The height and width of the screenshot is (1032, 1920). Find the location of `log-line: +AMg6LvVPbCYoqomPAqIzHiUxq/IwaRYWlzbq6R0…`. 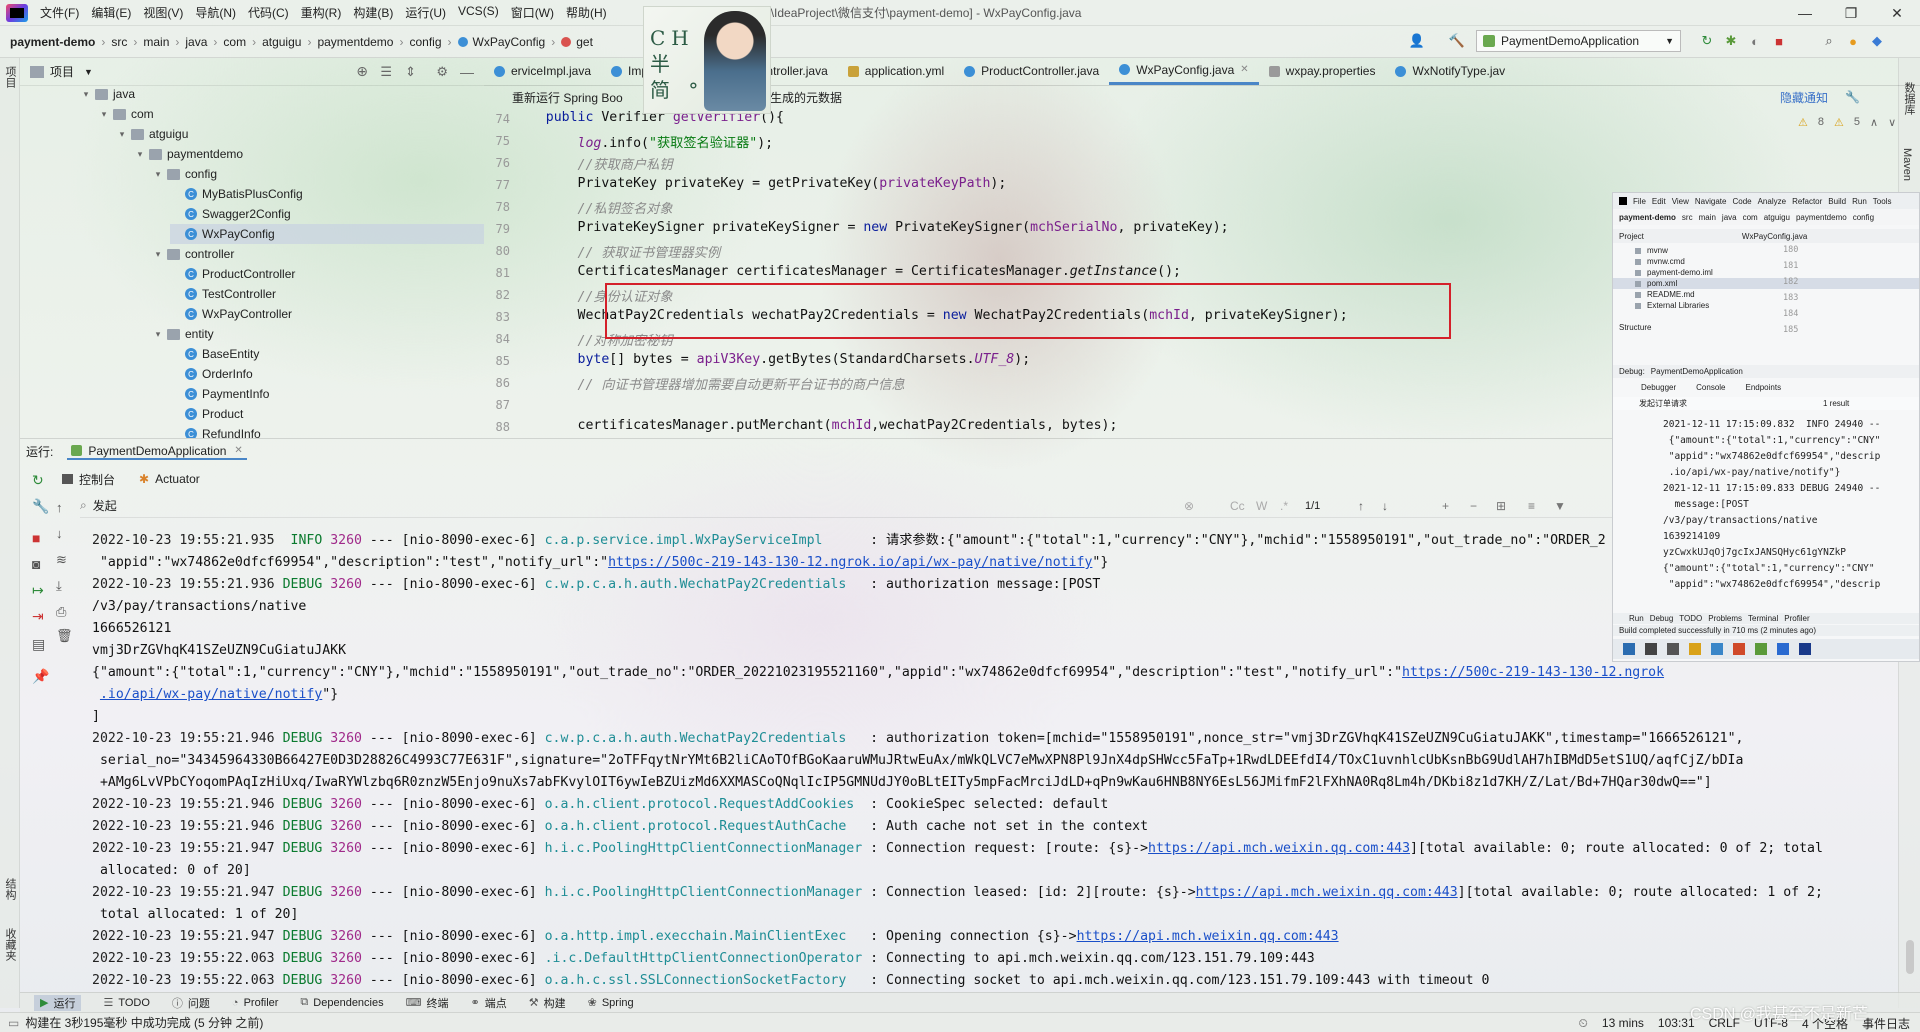

log-line: +AMg6LvVPbCYoqomPAqIzHiUxq/IwaRYWlzbq6R0… is located at coordinates (902, 783).